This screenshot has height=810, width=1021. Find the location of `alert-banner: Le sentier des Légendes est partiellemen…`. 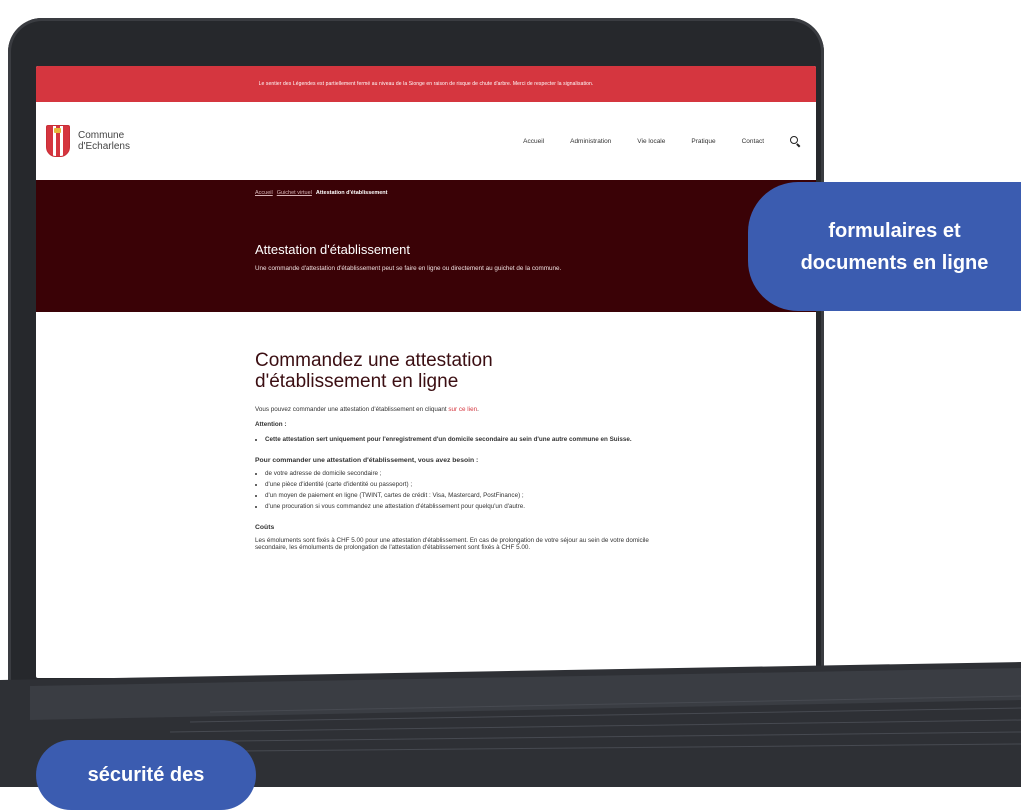

alert-banner: Le sentier des Légendes est partiellemen… is located at coordinates (426, 84).